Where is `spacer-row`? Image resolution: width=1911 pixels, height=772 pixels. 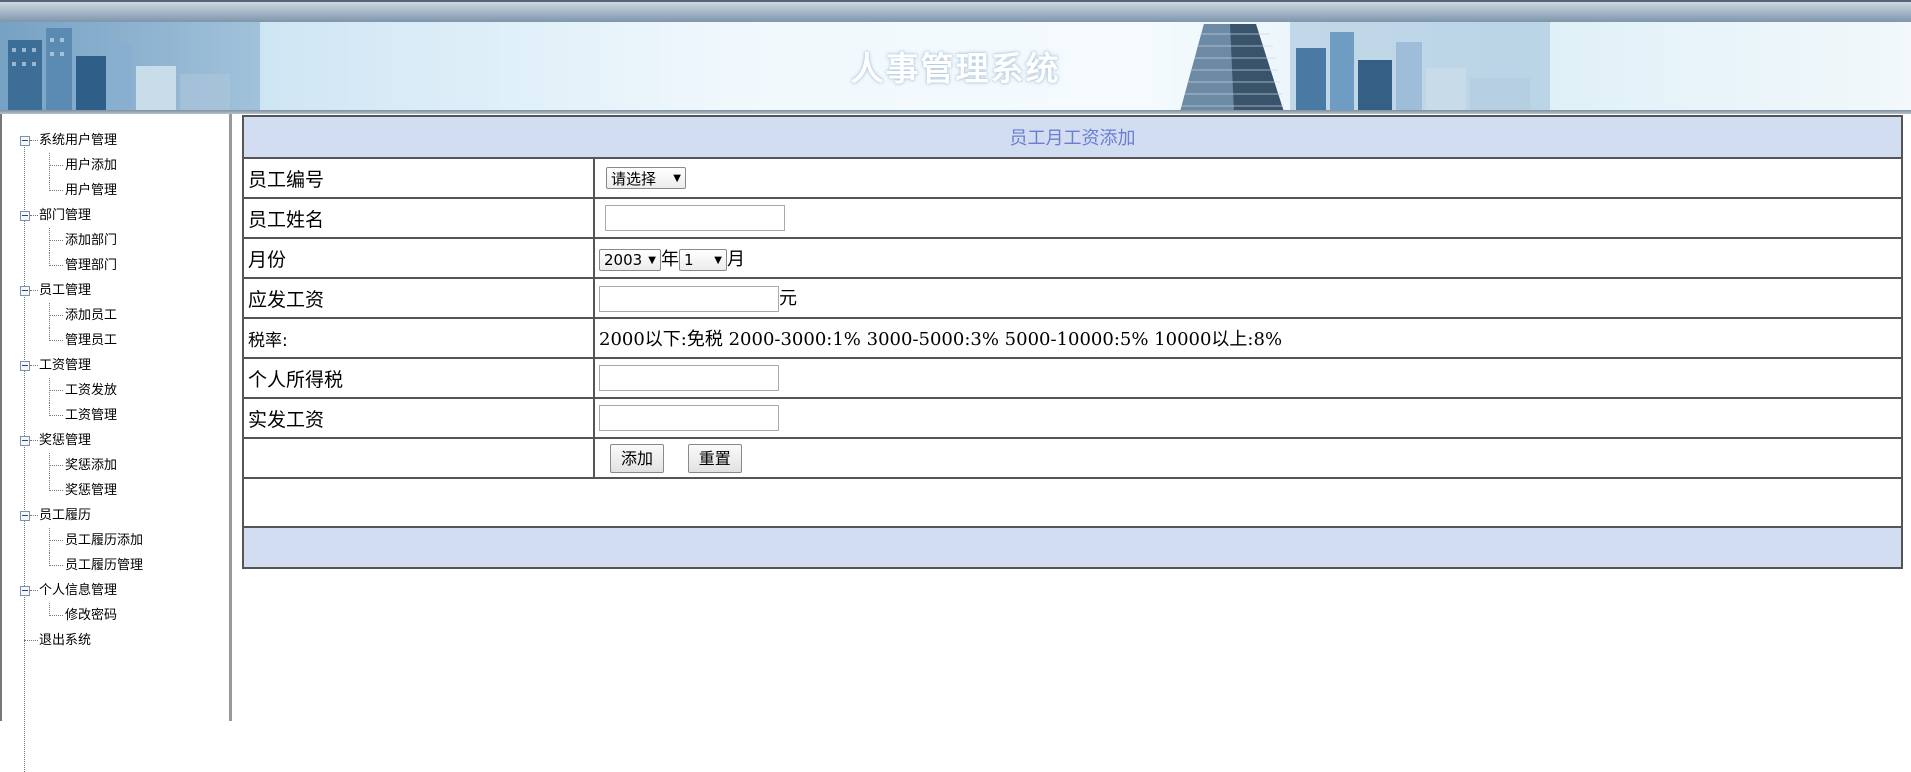
spacer-row is located at coordinates (1072, 502).